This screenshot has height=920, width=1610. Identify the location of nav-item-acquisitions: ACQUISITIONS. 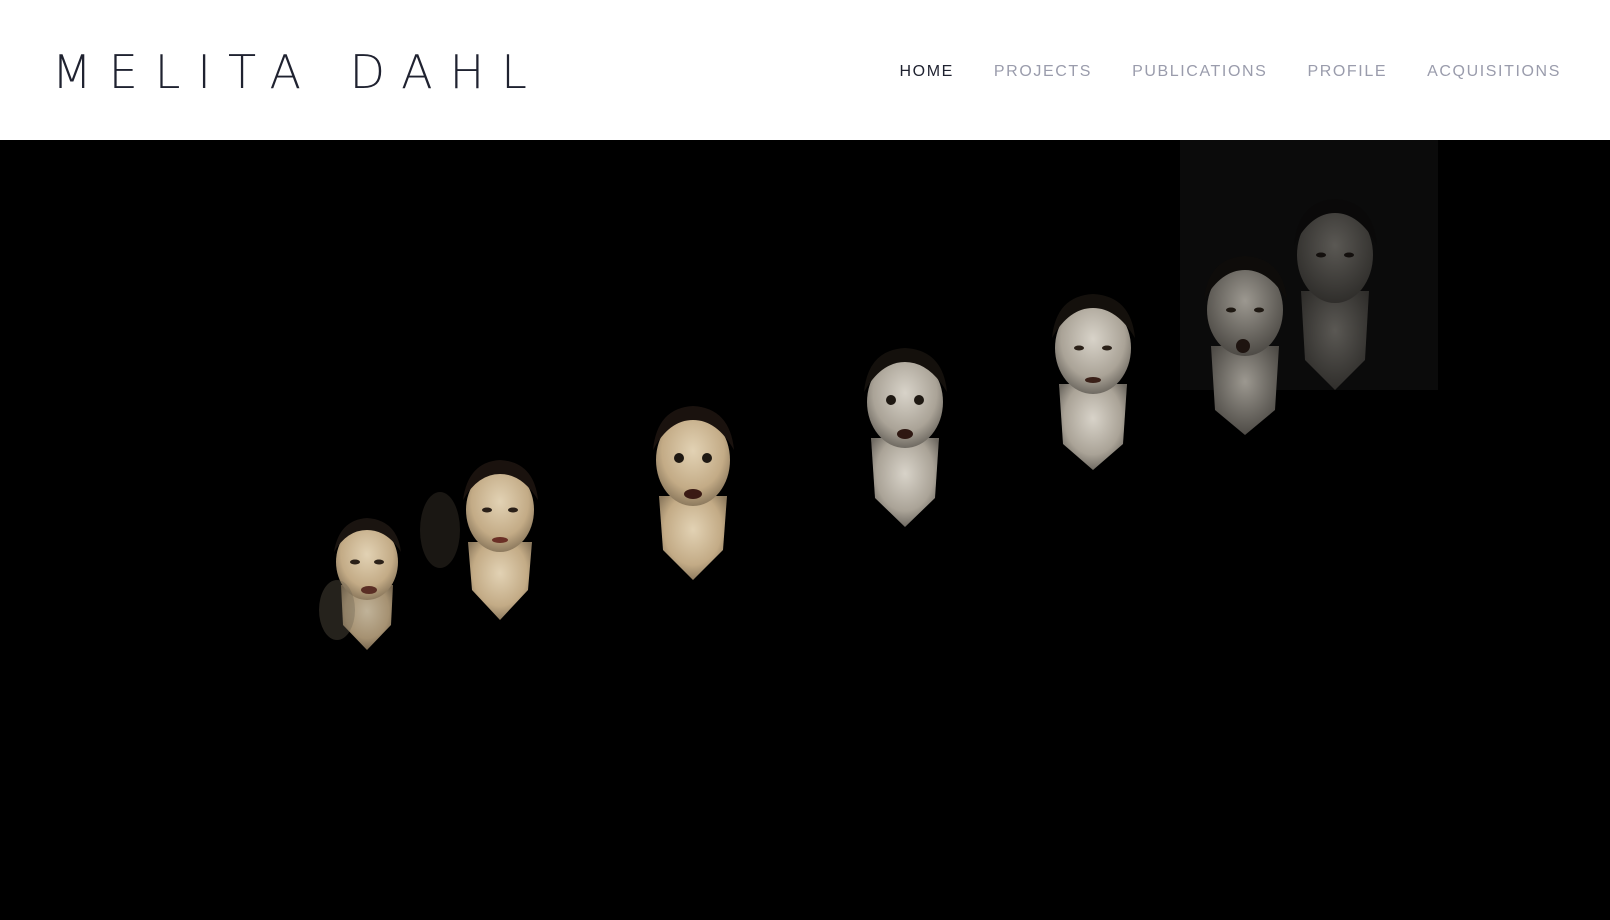
(1494, 72).